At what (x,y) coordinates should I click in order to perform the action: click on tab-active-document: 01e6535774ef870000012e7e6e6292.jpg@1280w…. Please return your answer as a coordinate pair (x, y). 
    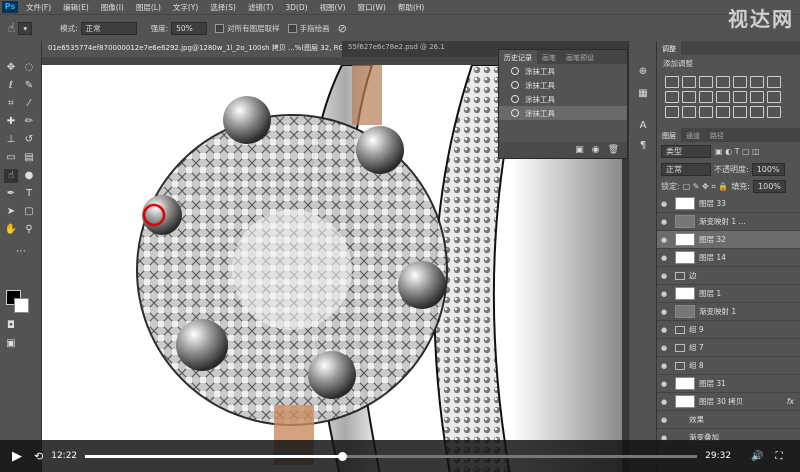
    Looking at the image, I should click on (192, 49).